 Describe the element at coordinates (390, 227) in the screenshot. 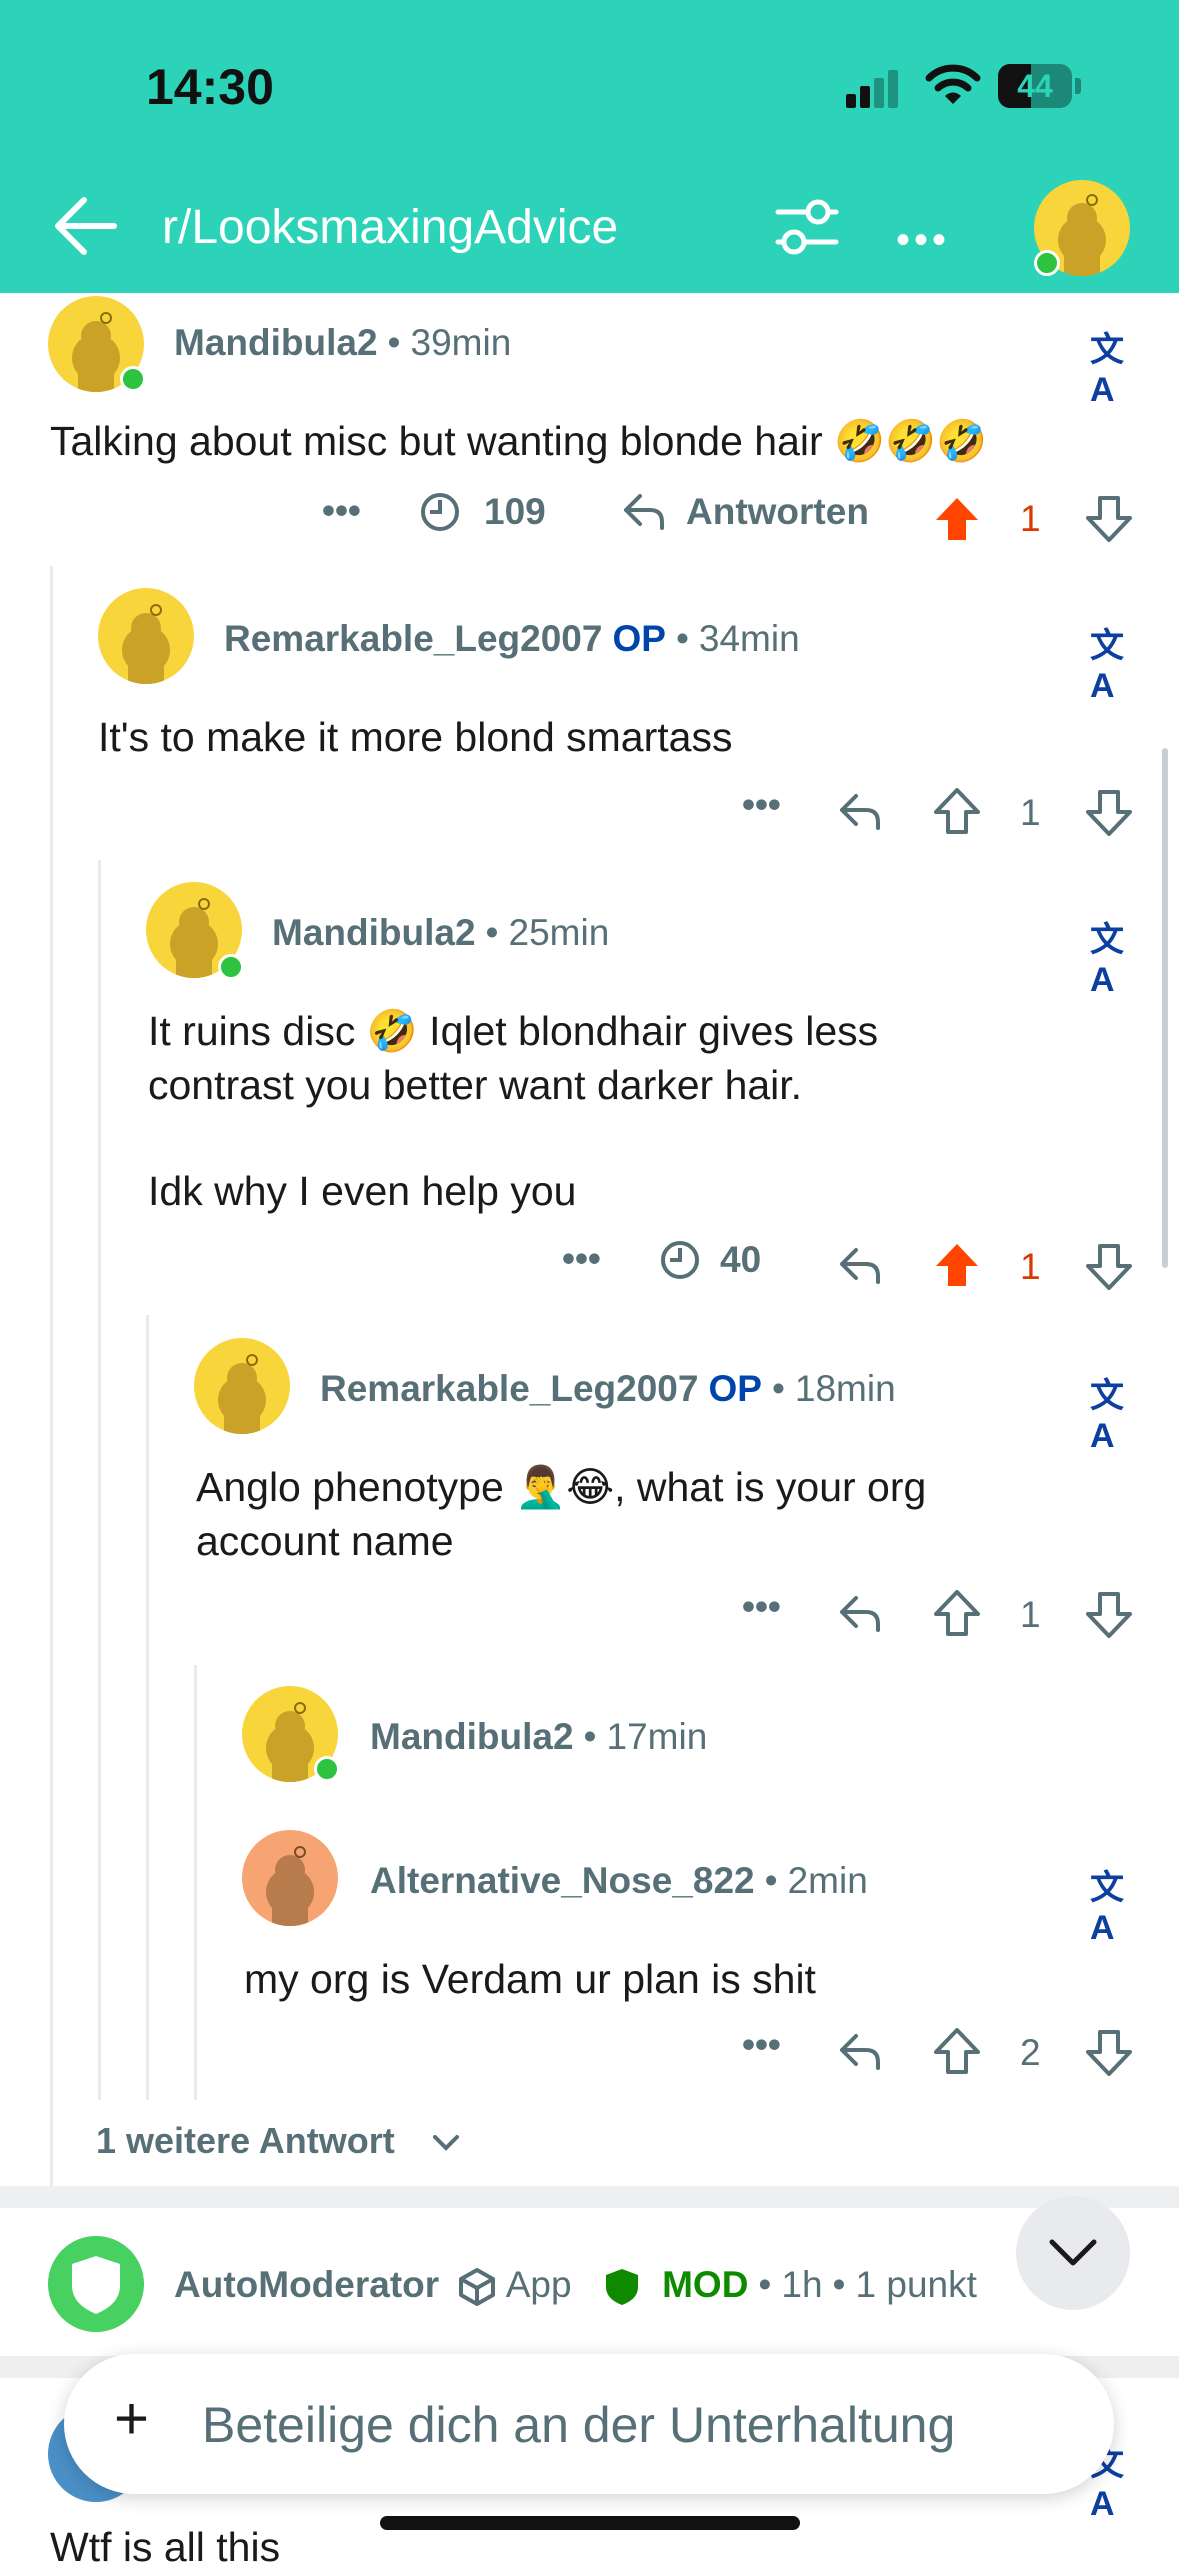

I see `subreddit-title: r/LooksmaxingAdvice` at that location.